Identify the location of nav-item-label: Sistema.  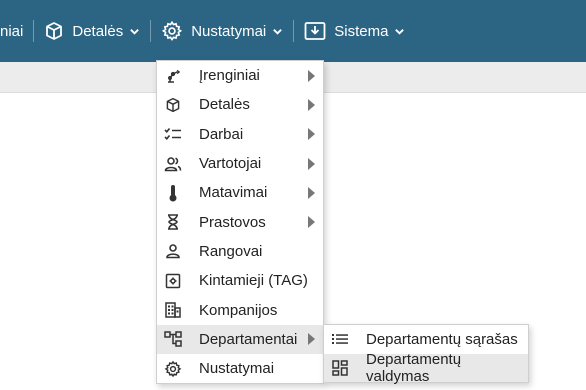
(361, 31).